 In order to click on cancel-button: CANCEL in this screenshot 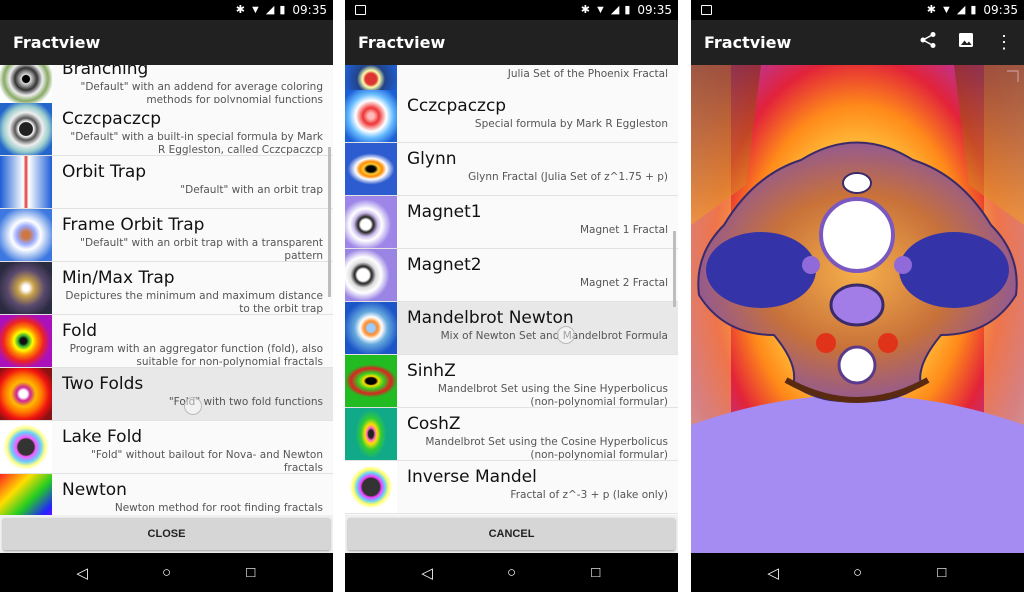, I will do `click(511, 534)`.